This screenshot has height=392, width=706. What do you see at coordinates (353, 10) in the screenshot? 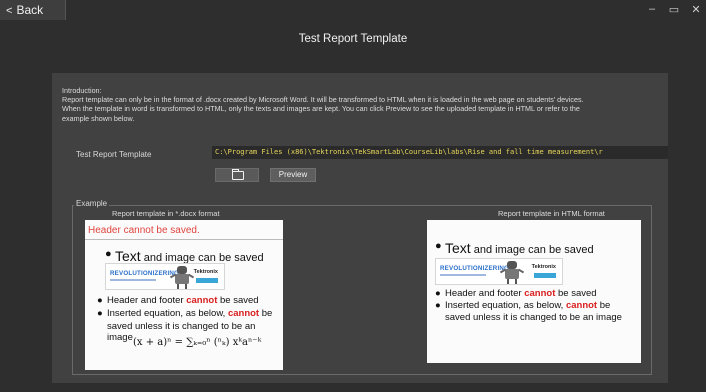
I see `title-bar: < Back – ▭ ✕` at bounding box center [353, 10].